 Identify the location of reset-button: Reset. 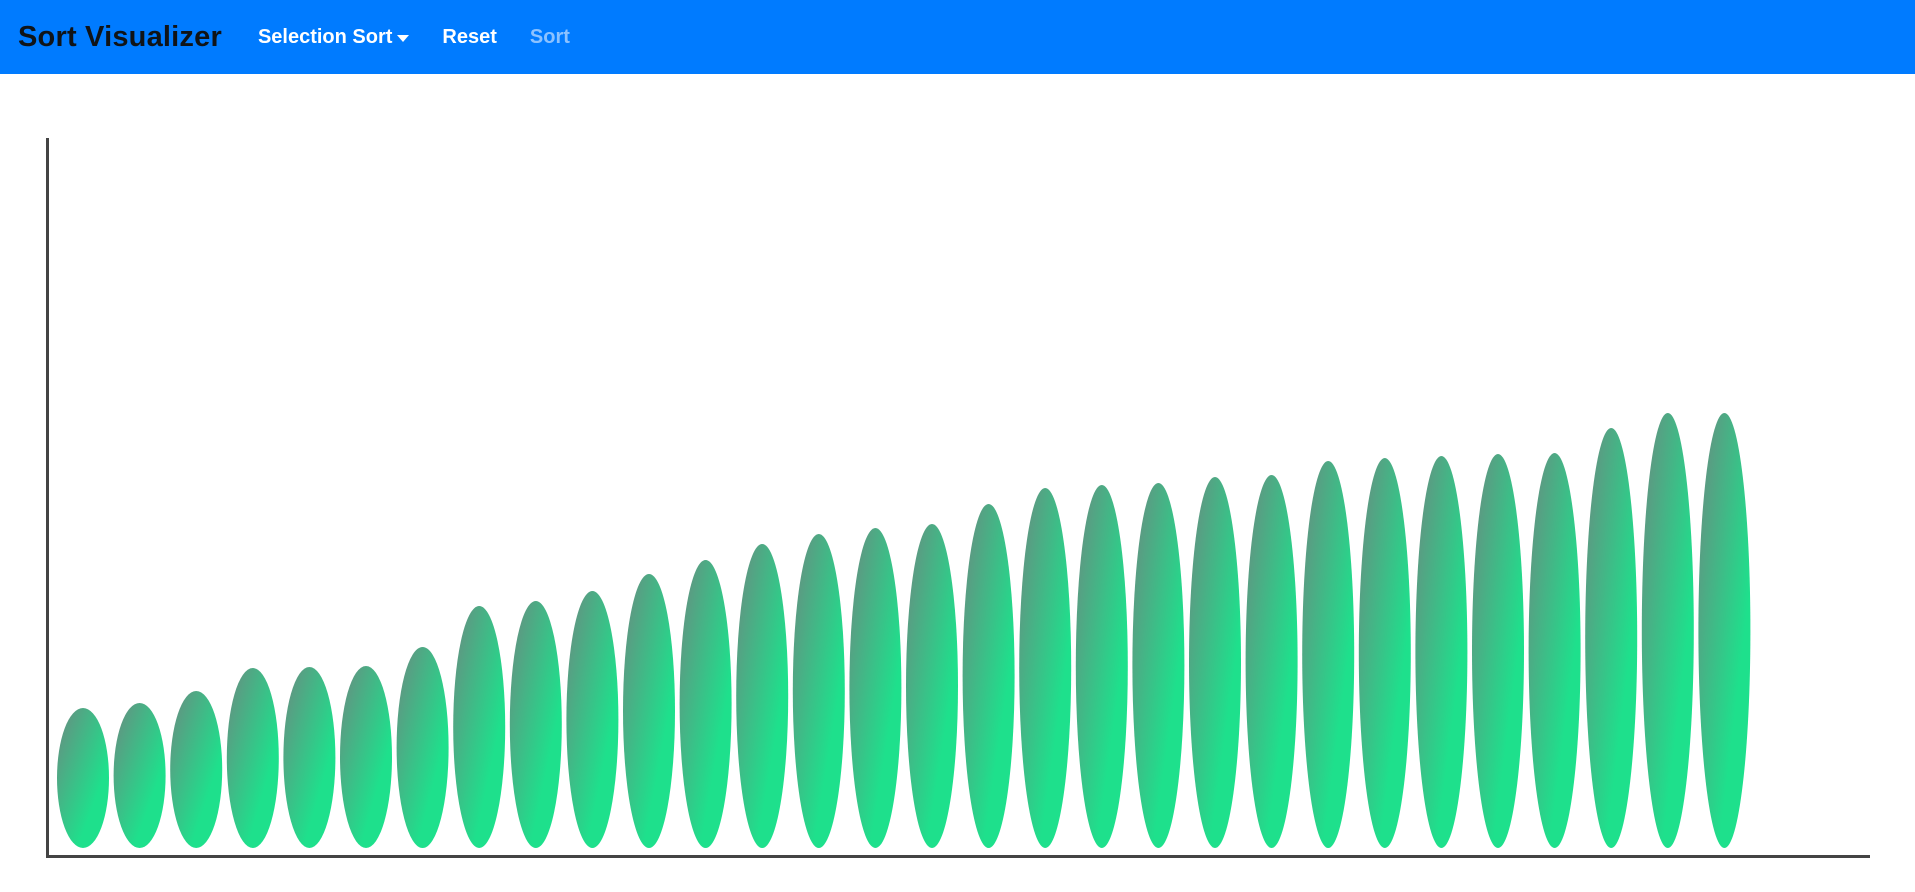
(469, 37).